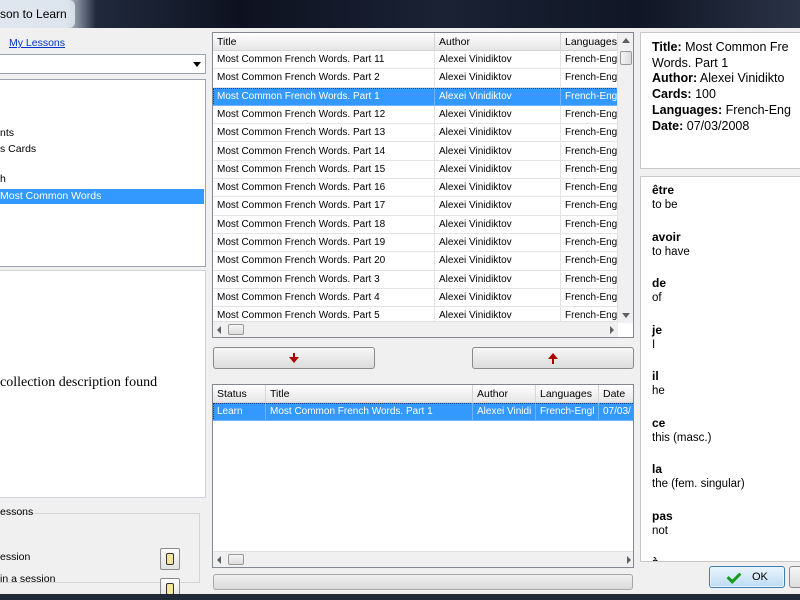 The width and height of the screenshot is (800, 600). What do you see at coordinates (324, 261) in the screenshot?
I see `table-cell: Most Common French Words. Part 20` at bounding box center [324, 261].